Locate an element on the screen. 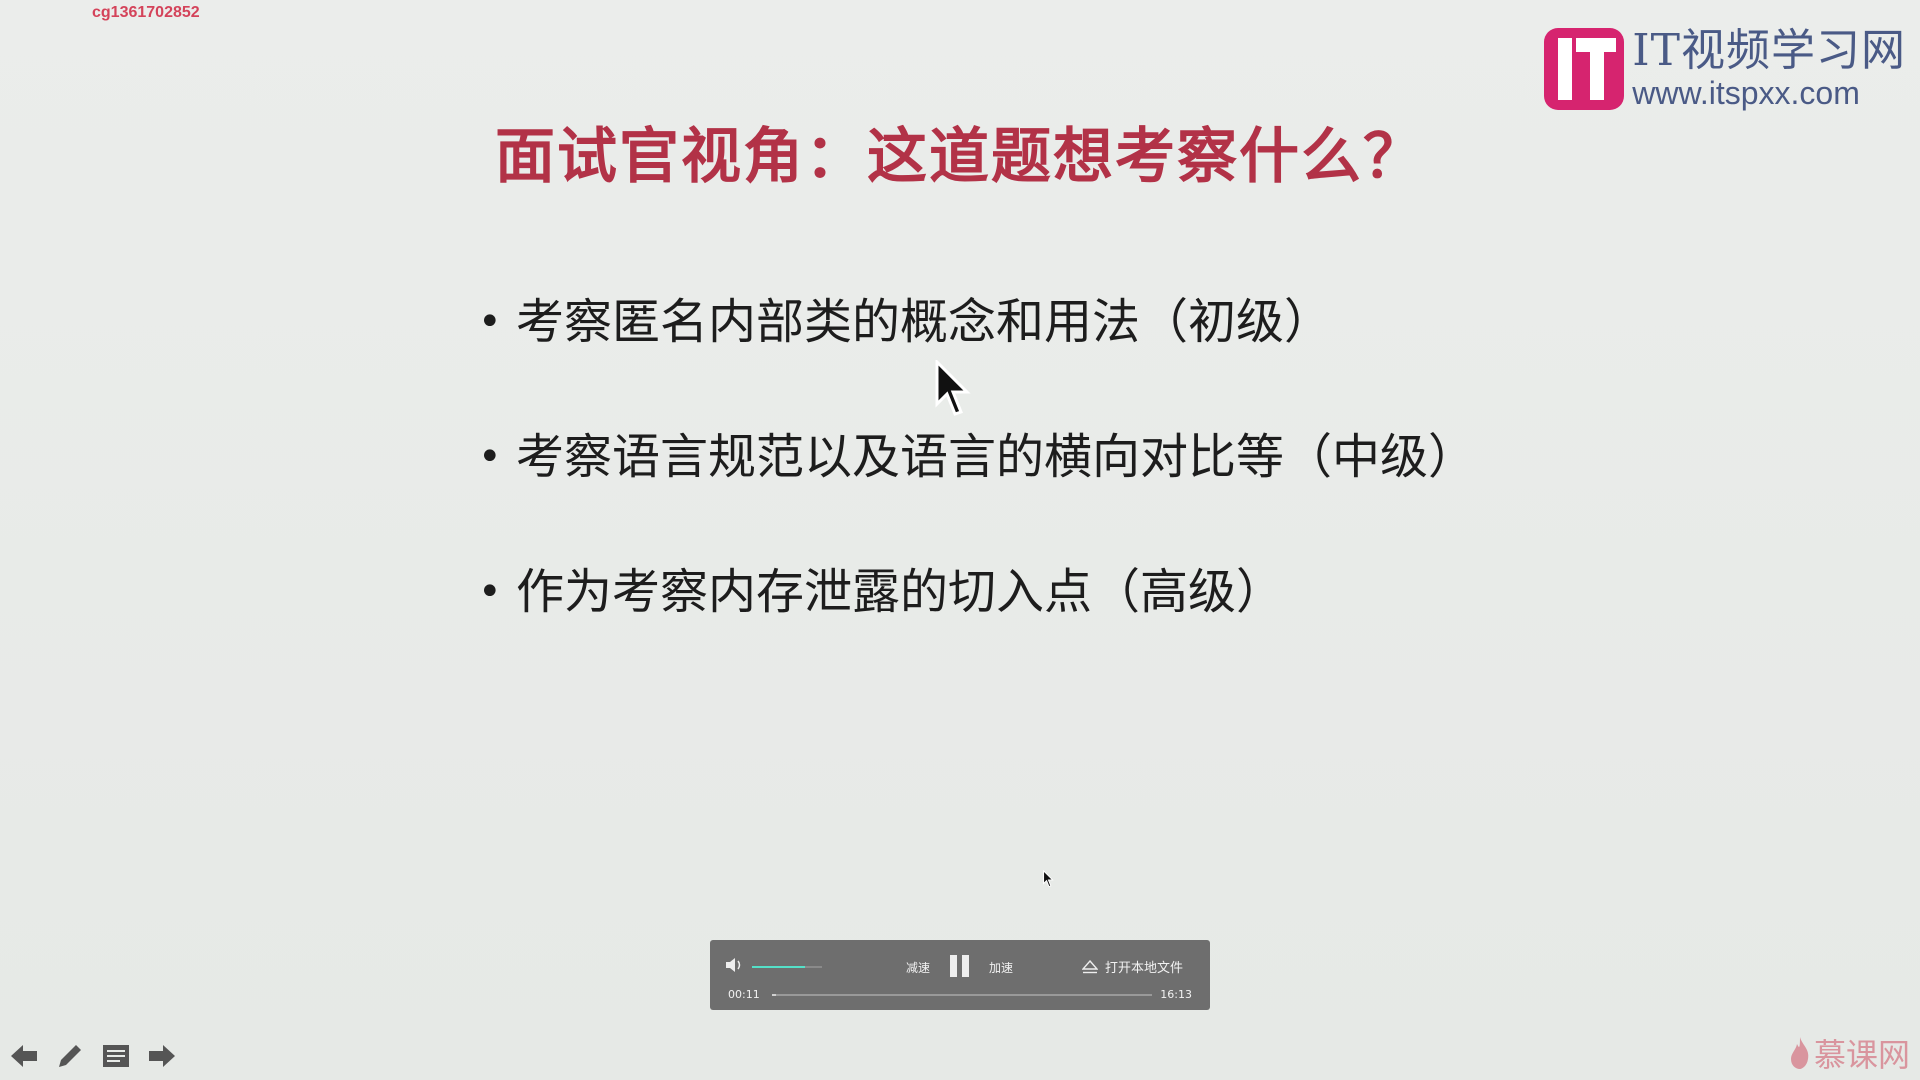  pen-tool-button is located at coordinates (70, 1056).